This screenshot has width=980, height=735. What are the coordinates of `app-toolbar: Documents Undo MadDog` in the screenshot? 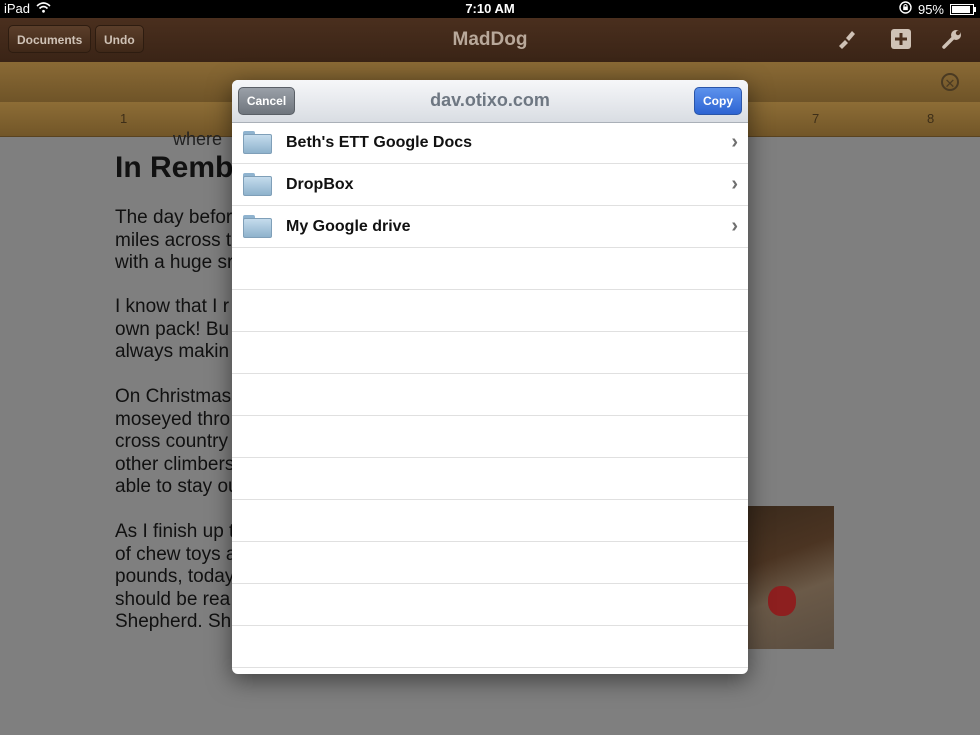 It's located at (490, 40).